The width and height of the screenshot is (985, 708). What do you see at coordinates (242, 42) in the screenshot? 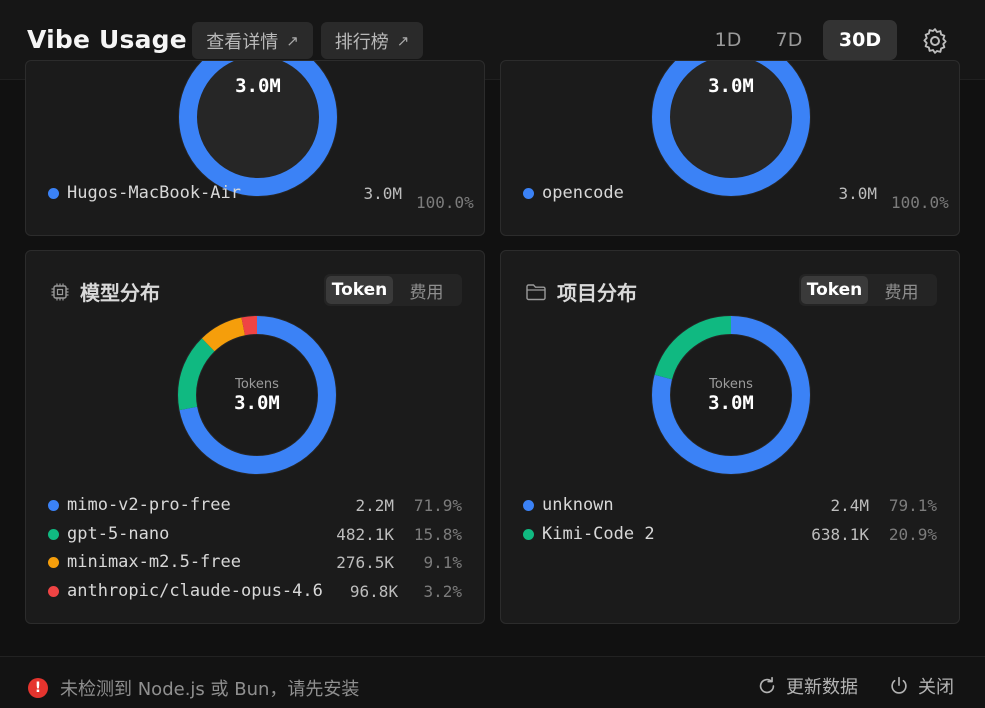
I see `view-details-label: 查看详情` at bounding box center [242, 42].